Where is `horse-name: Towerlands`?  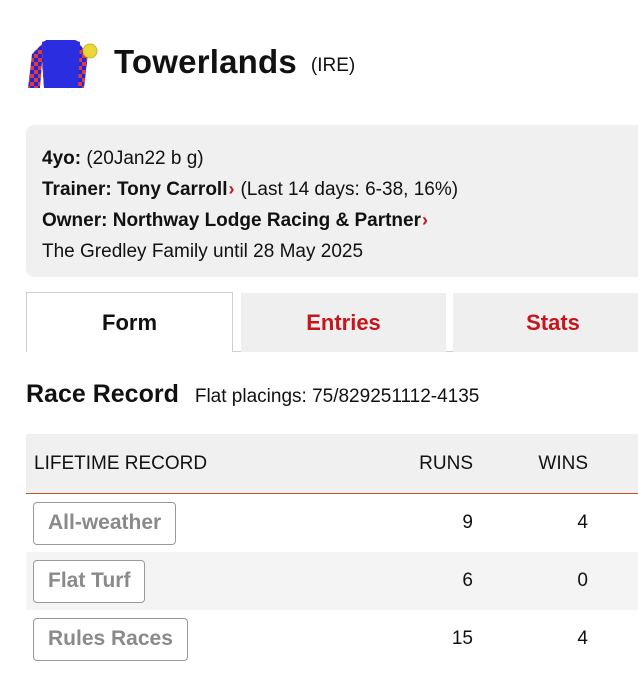 horse-name: Towerlands is located at coordinates (205, 61).